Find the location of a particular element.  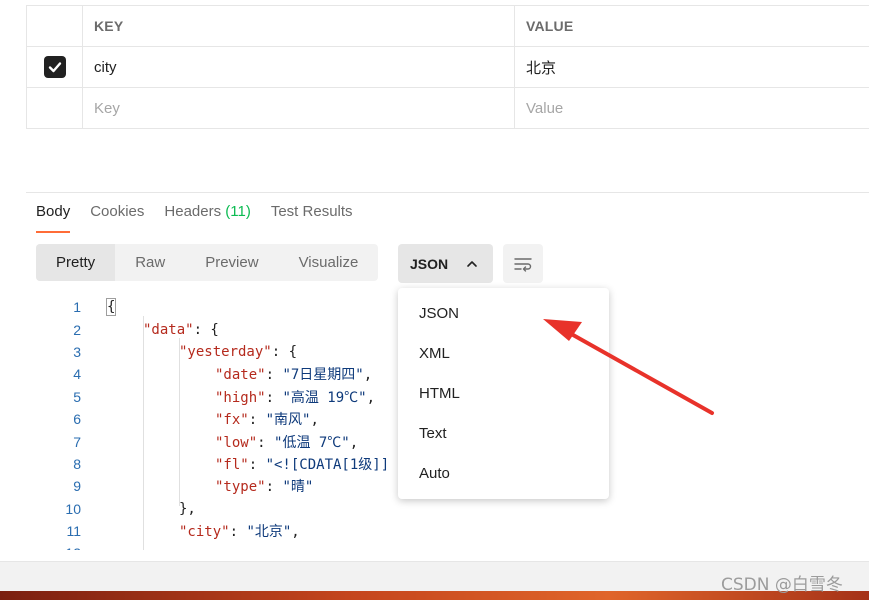

format-option-auto: Auto is located at coordinates (503, 473).